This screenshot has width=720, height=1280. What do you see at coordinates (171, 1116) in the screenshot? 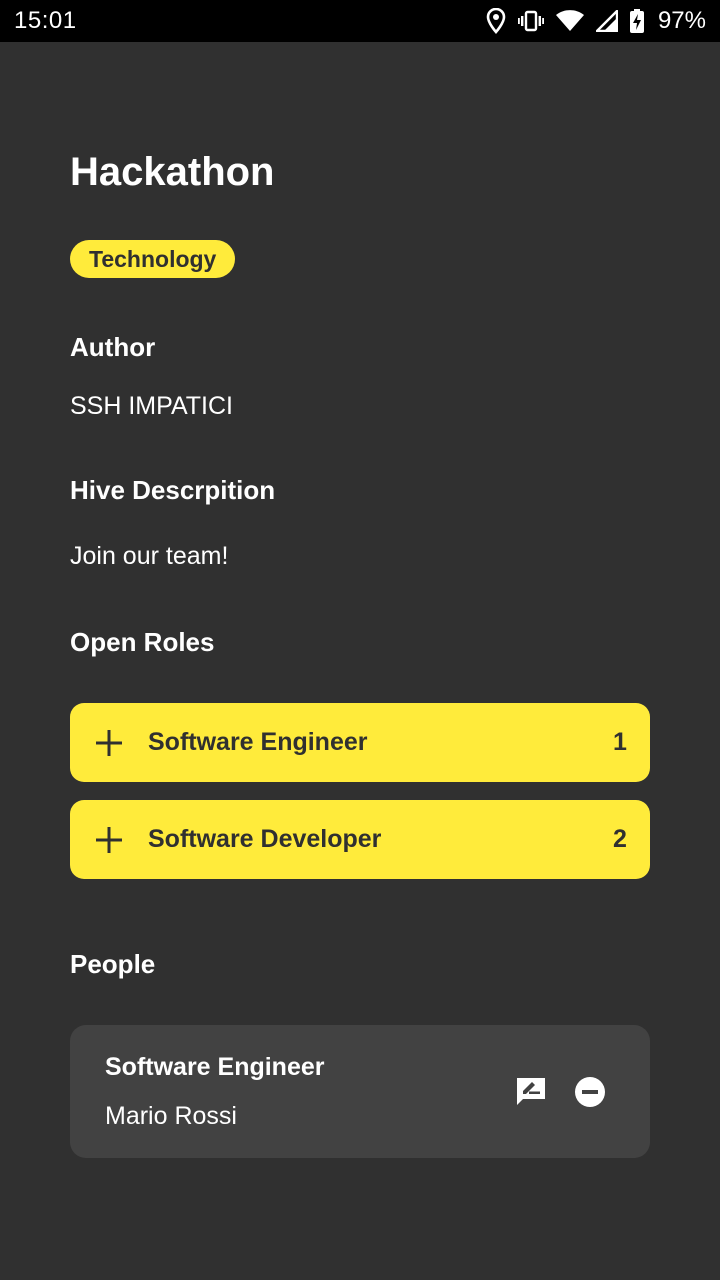
I see `person-name: Mario Rossi` at bounding box center [171, 1116].